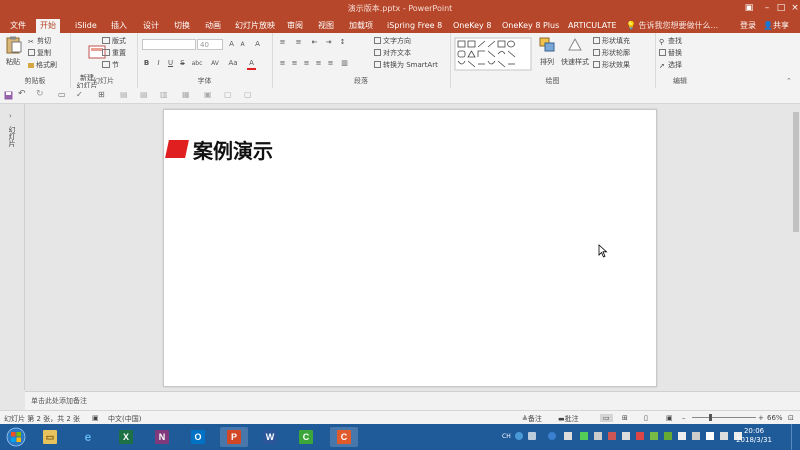 This screenshot has height=450, width=800. What do you see at coordinates (80, 94) in the screenshot?
I see `spellcheck-icon: ✓` at bounding box center [80, 94].